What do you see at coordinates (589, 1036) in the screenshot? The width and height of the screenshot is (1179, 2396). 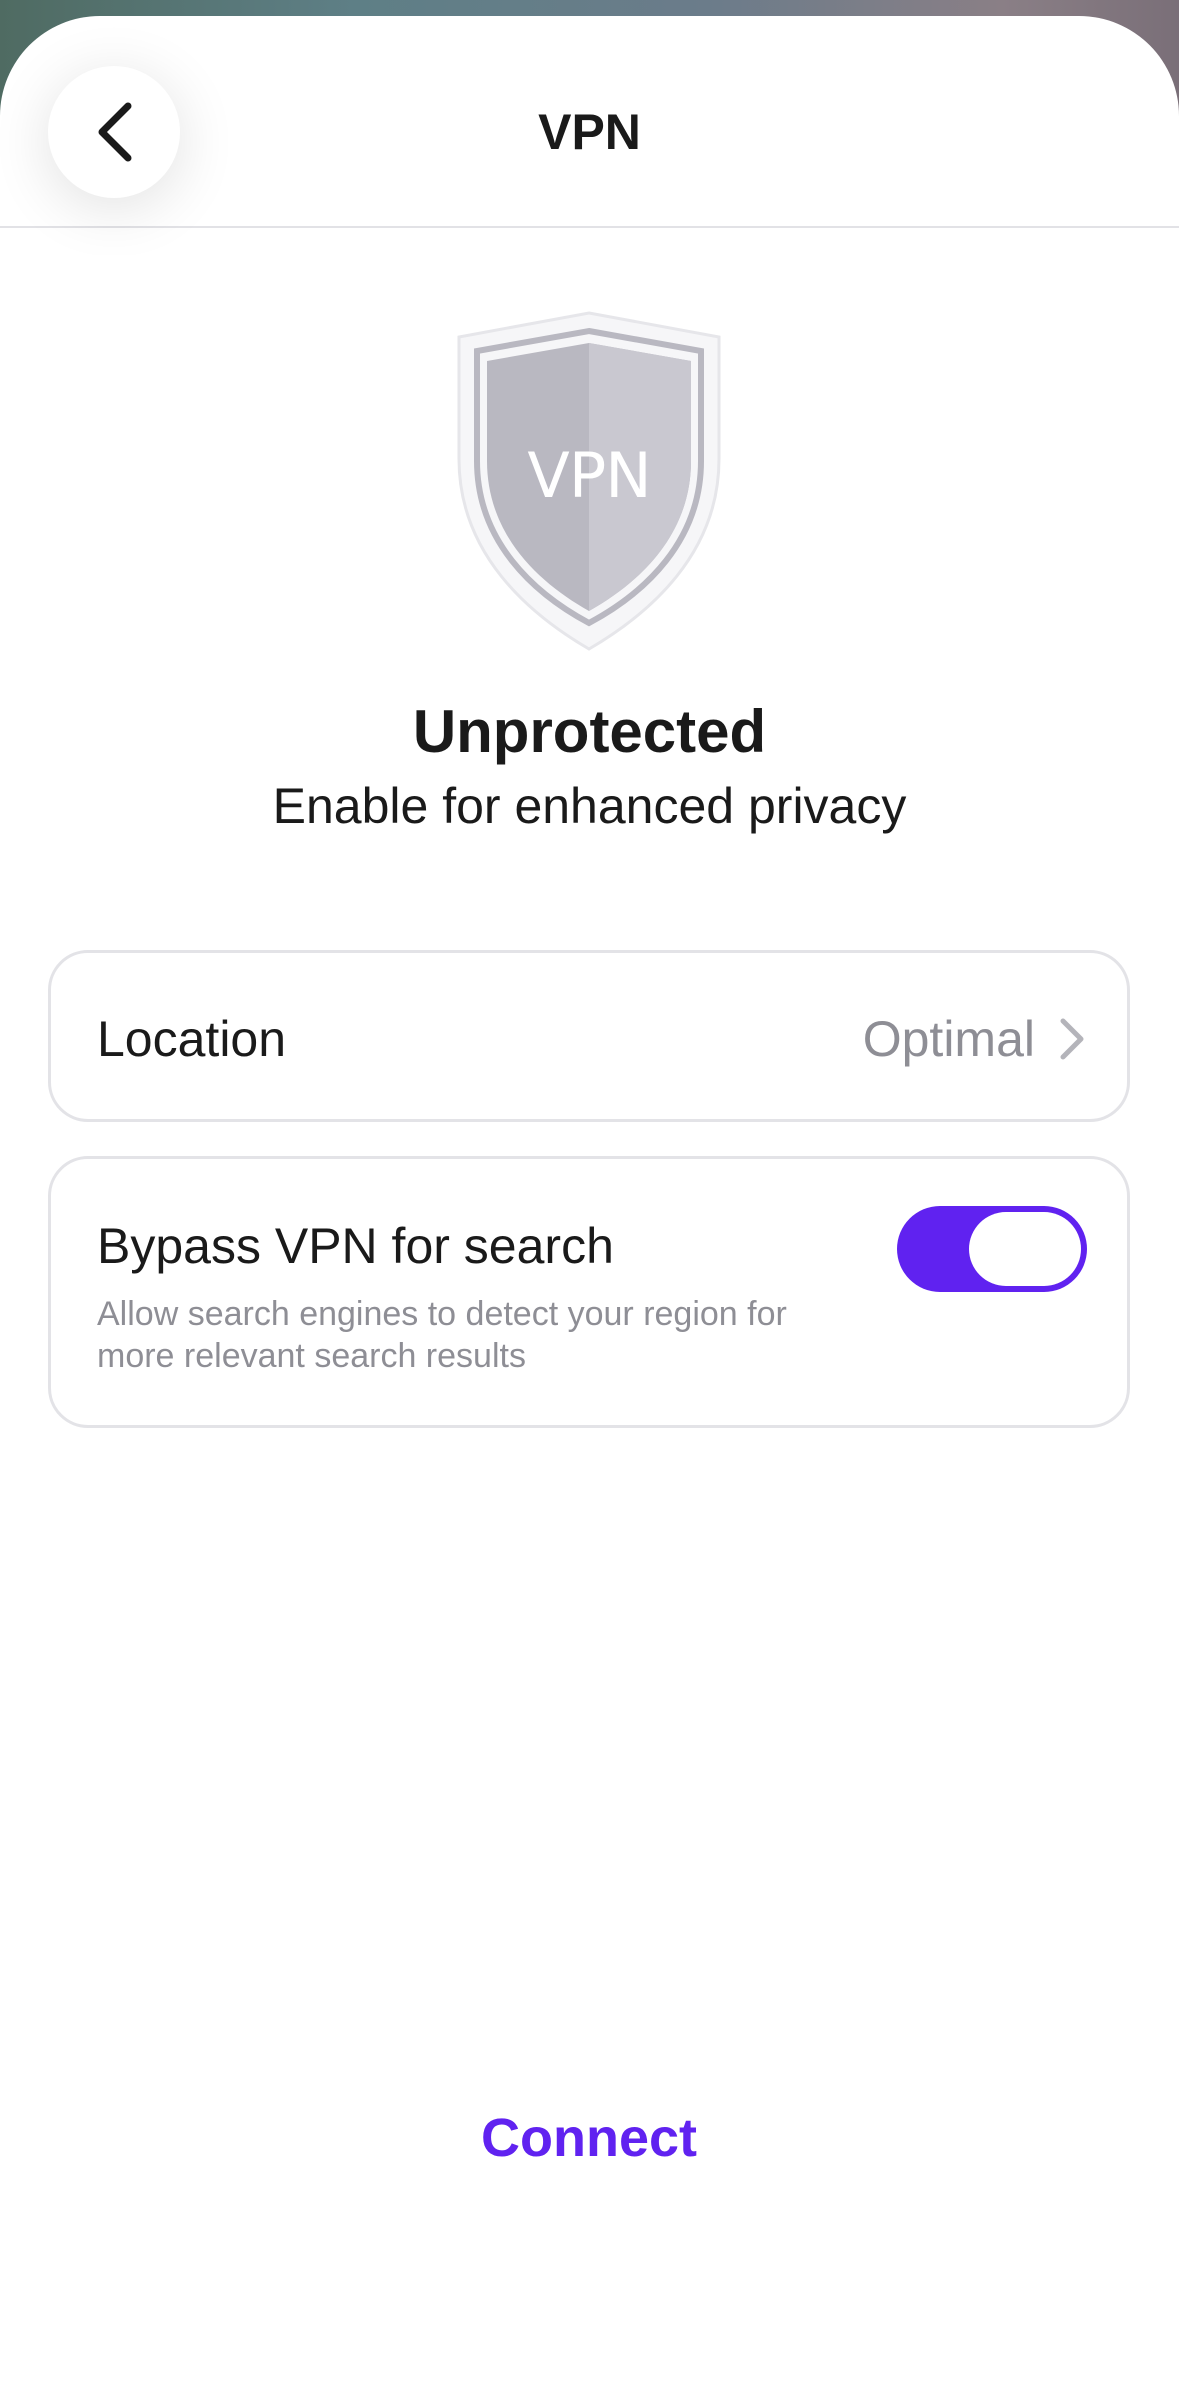 I see `location-row: Location Optimal` at bounding box center [589, 1036].